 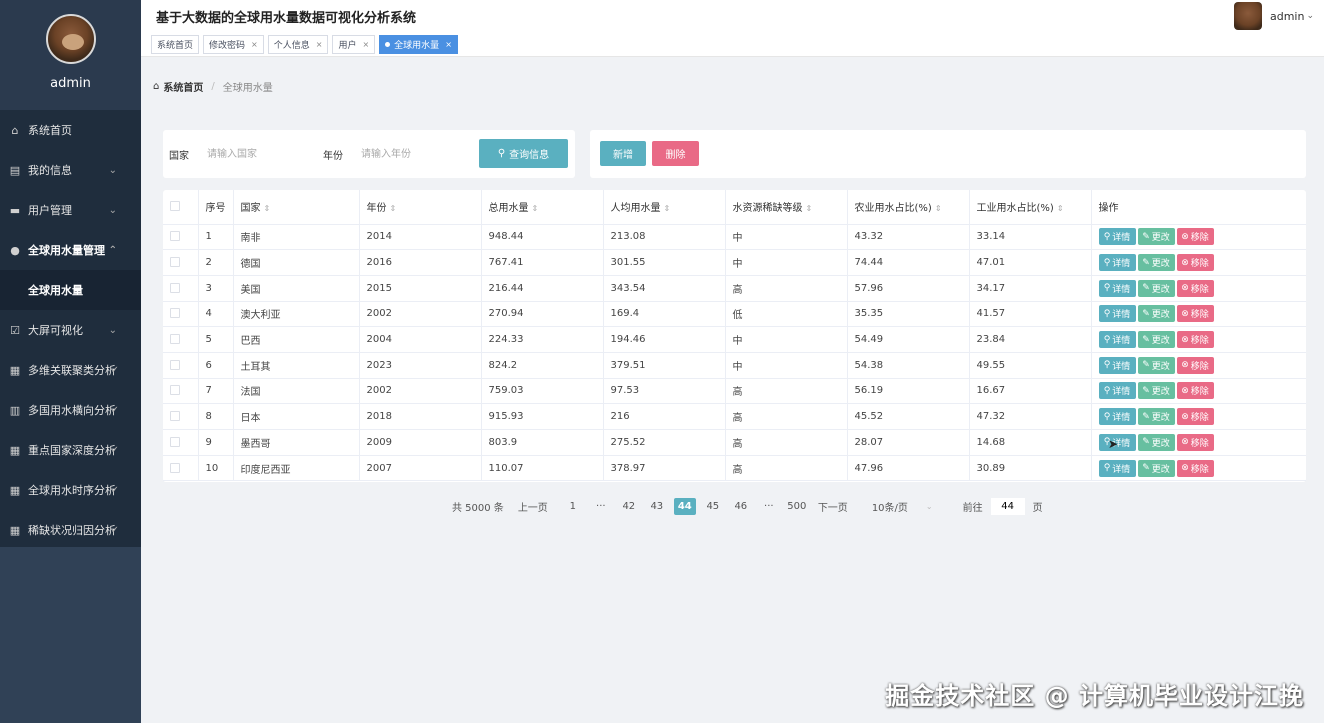 I want to click on column-header: 水资源稀缺等级 ⇕, so click(x=786, y=207).